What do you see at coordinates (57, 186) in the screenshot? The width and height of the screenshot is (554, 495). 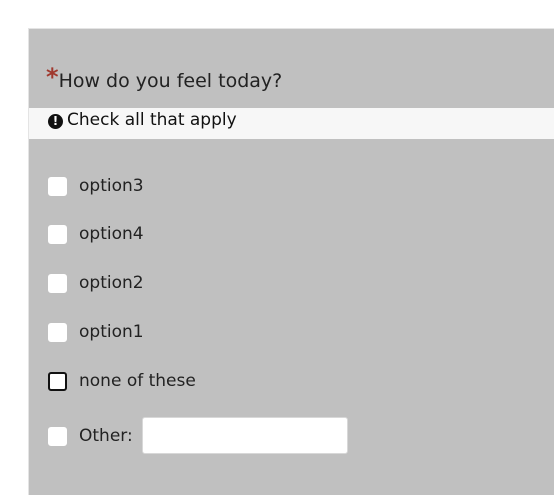 I see `option-option3-checkbox` at bounding box center [57, 186].